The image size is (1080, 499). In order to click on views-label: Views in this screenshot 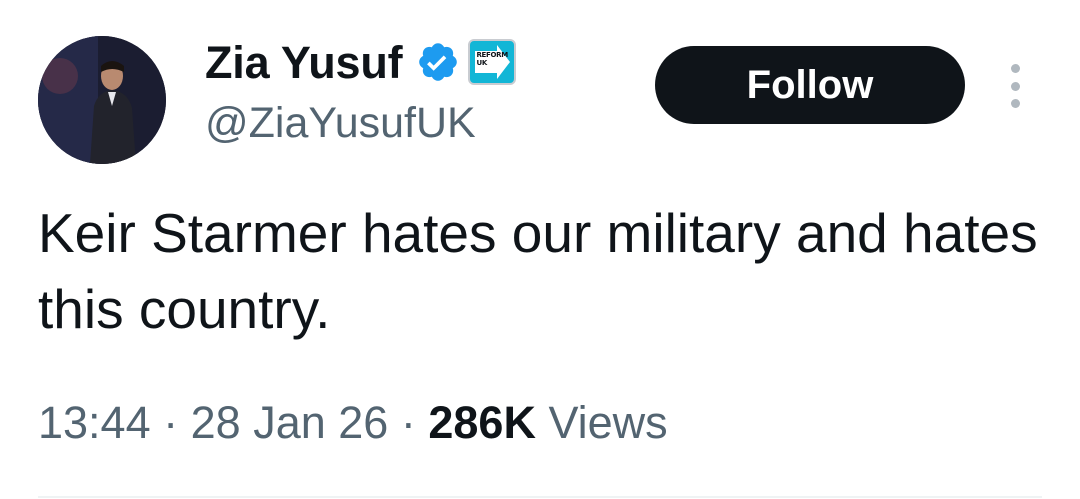, I will do `click(607, 422)`.